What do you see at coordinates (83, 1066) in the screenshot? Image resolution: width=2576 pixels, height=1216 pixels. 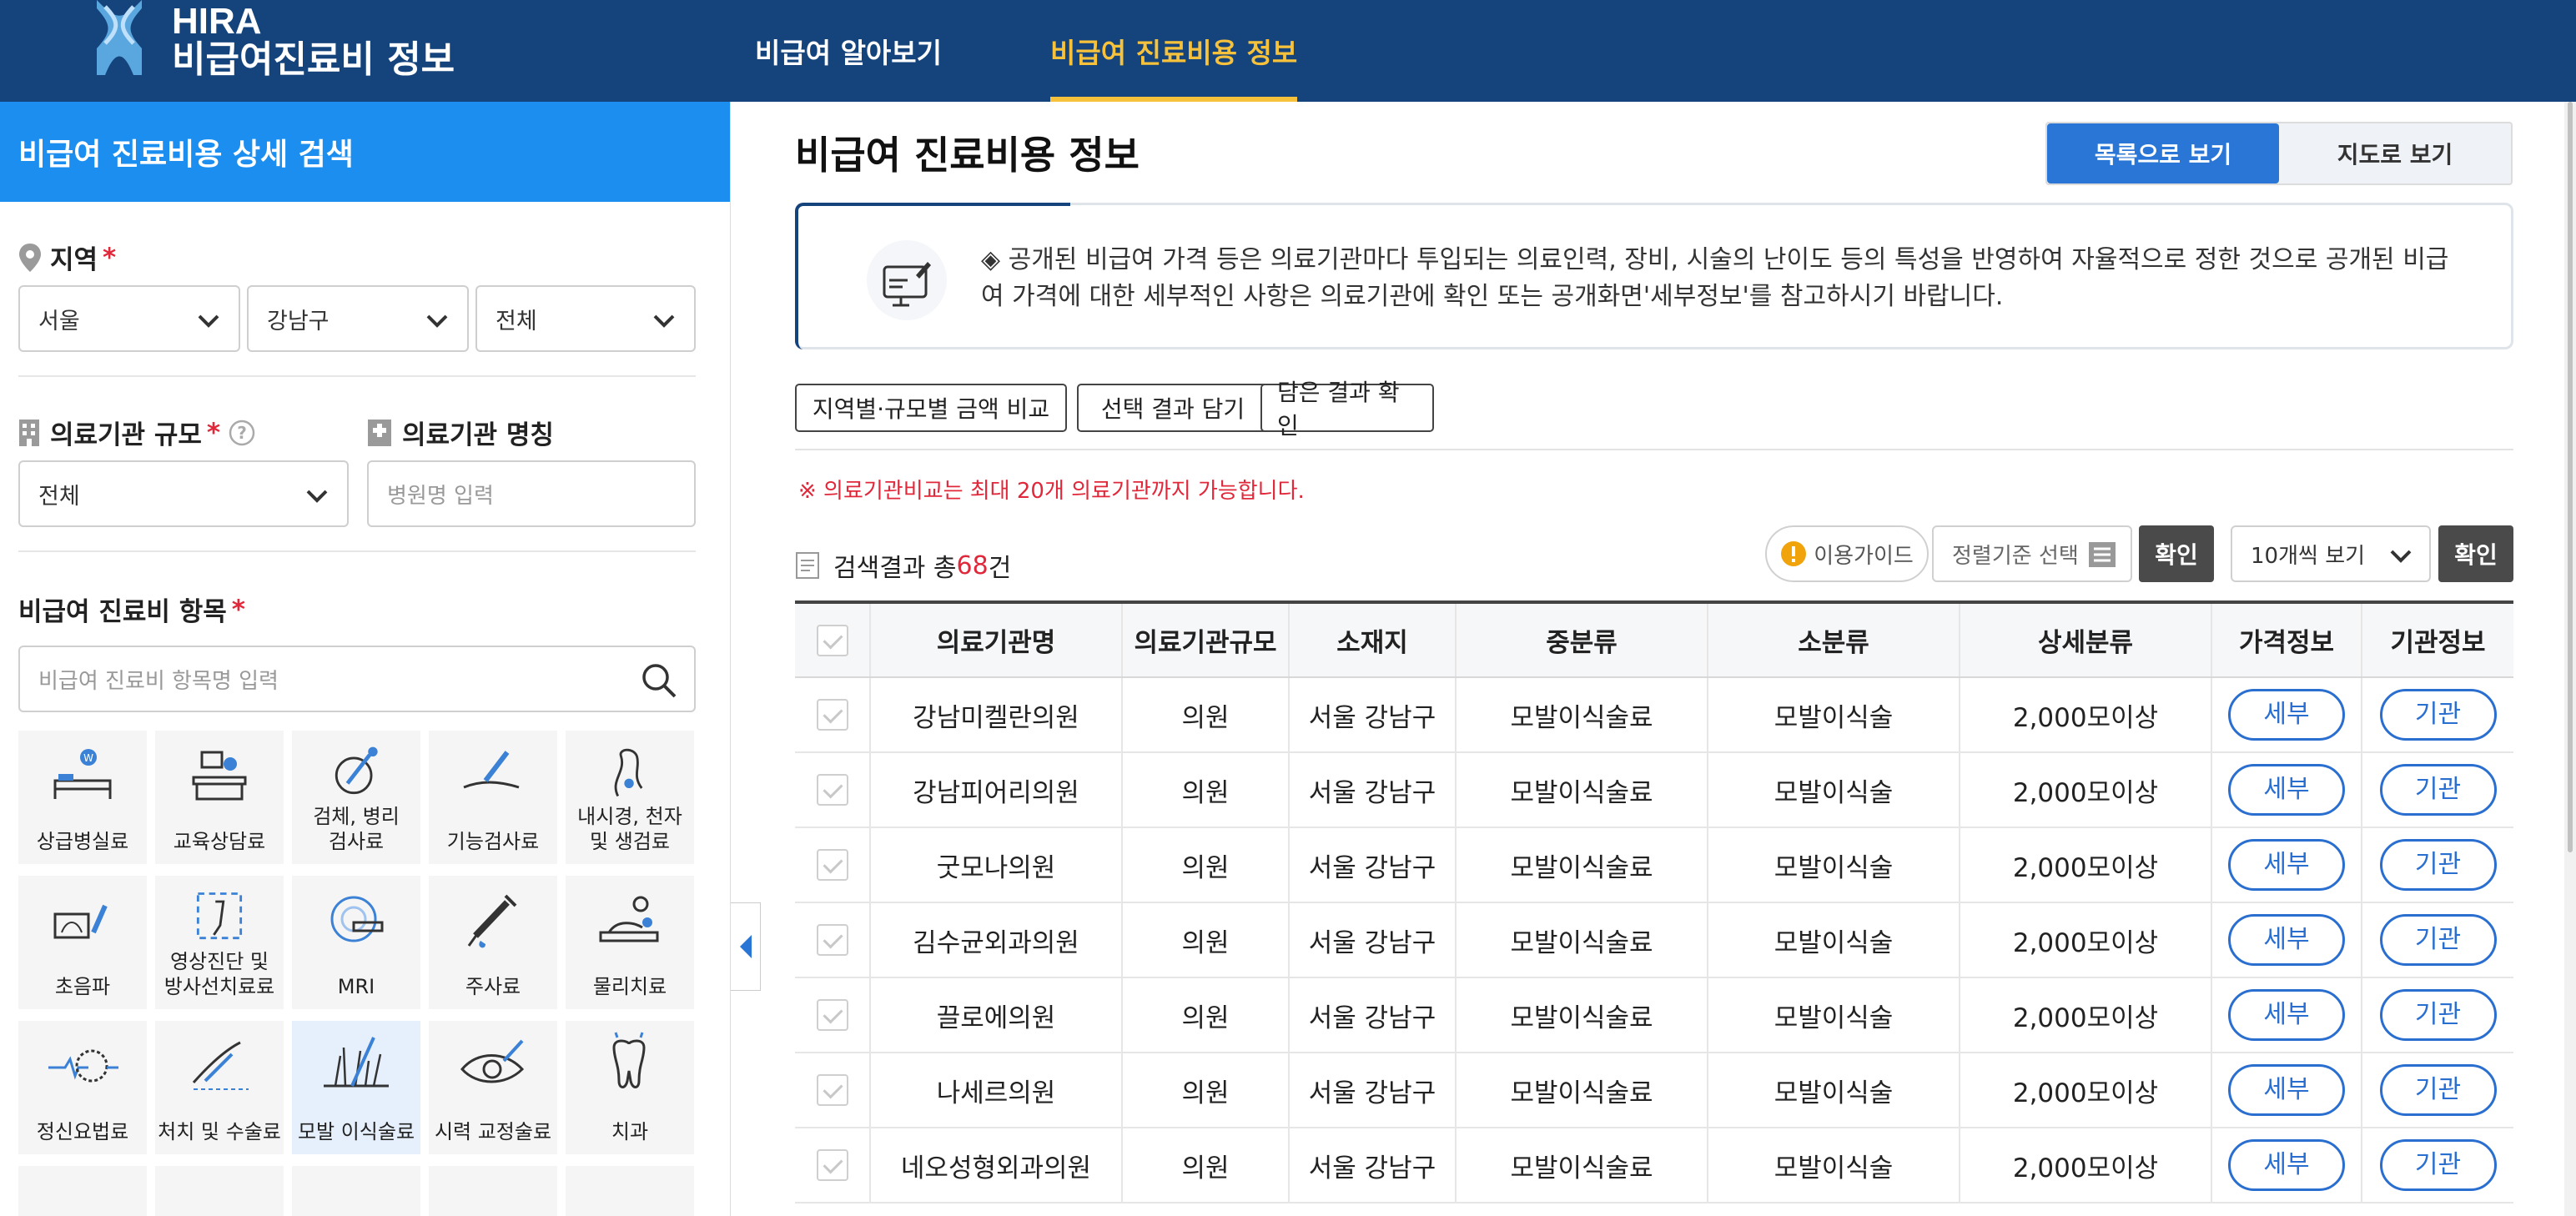 I see `brain-icon` at bounding box center [83, 1066].